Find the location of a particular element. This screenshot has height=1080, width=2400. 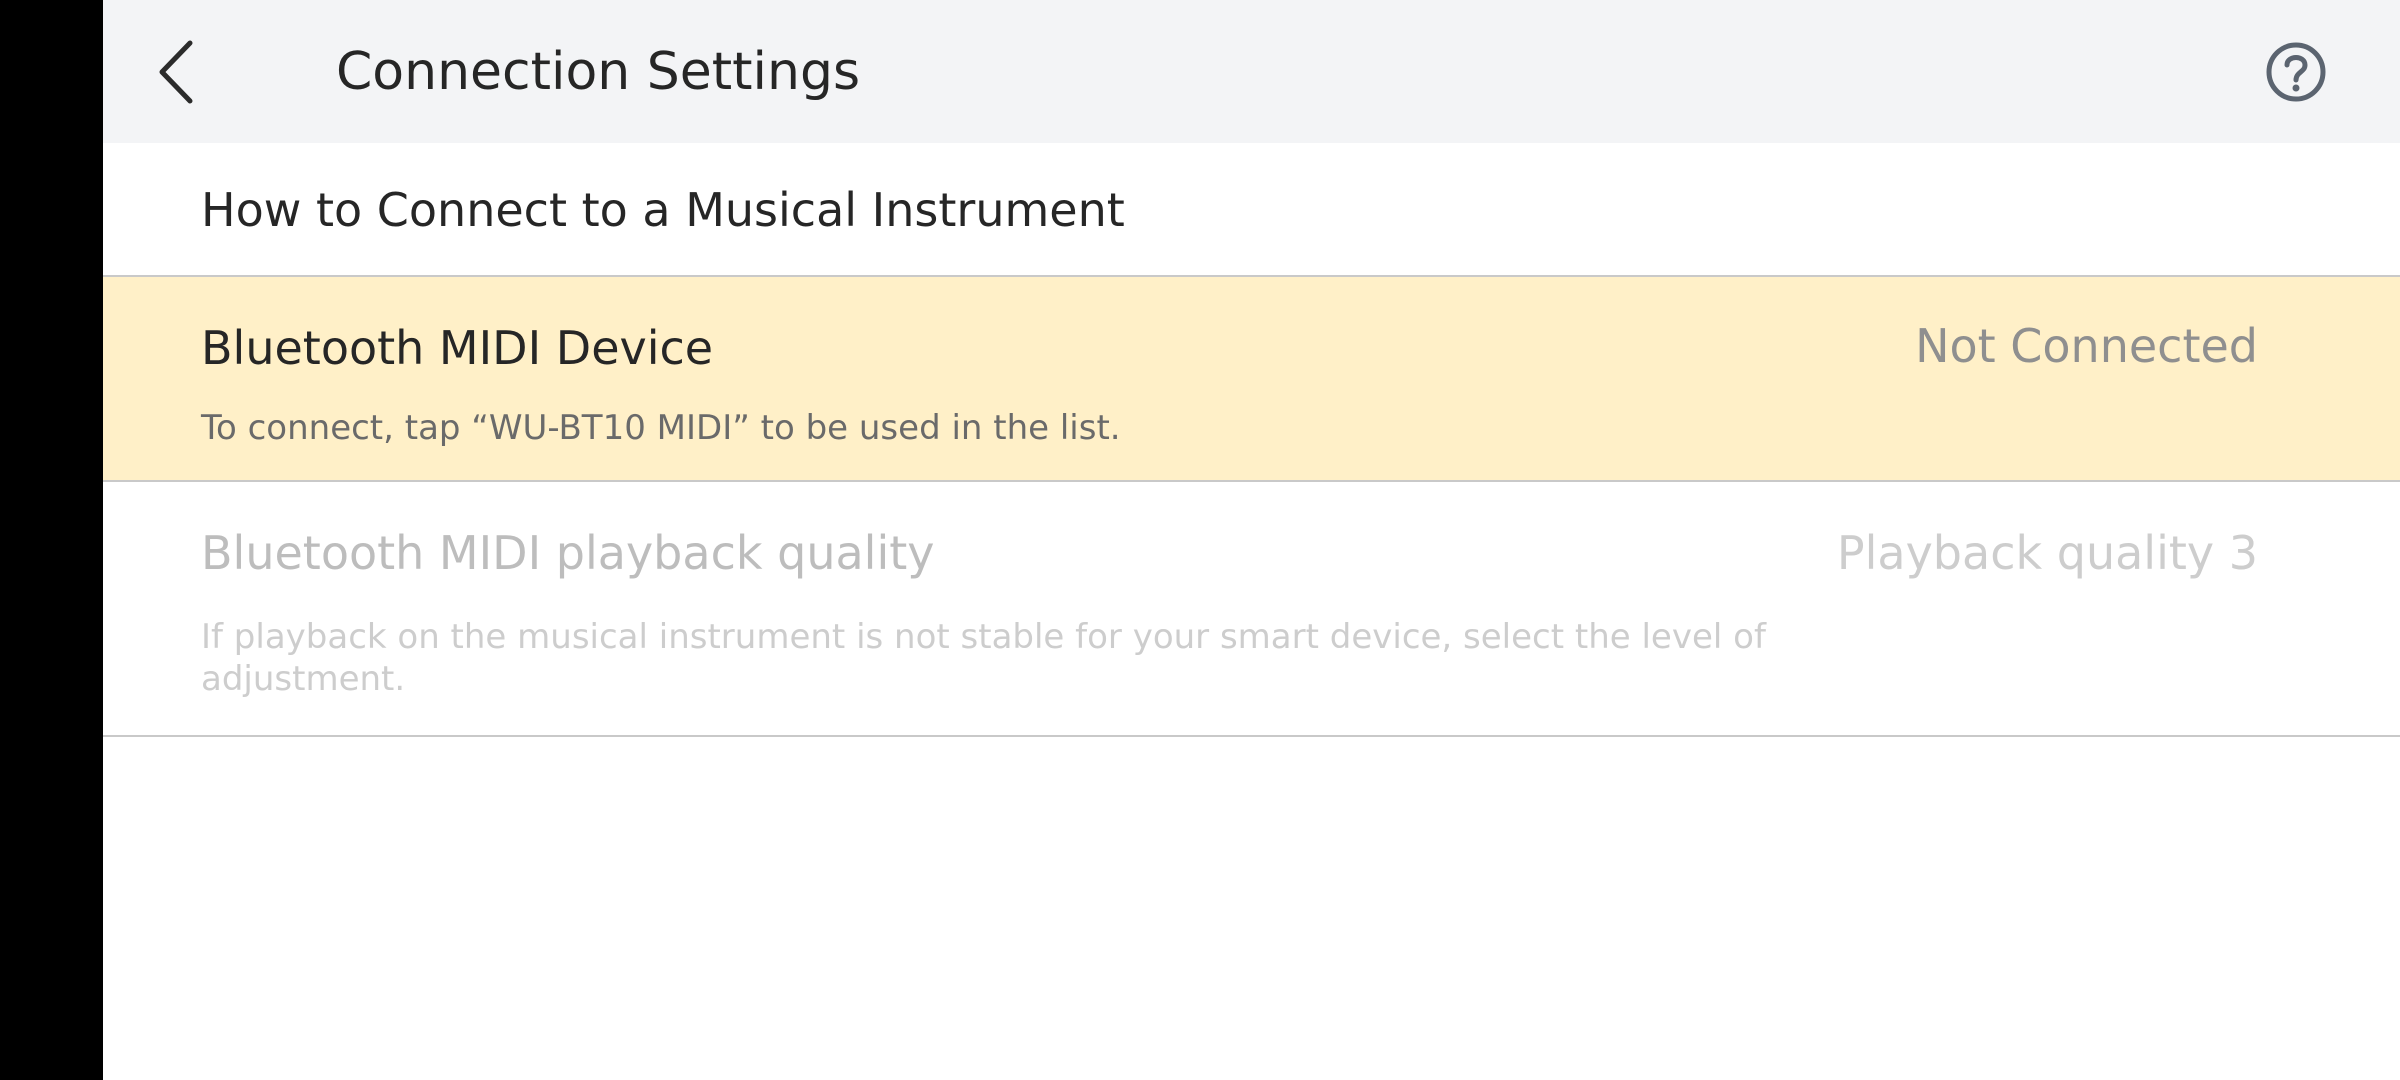

bluetooth-connection-status: Not Connected is located at coordinates (2086, 346).